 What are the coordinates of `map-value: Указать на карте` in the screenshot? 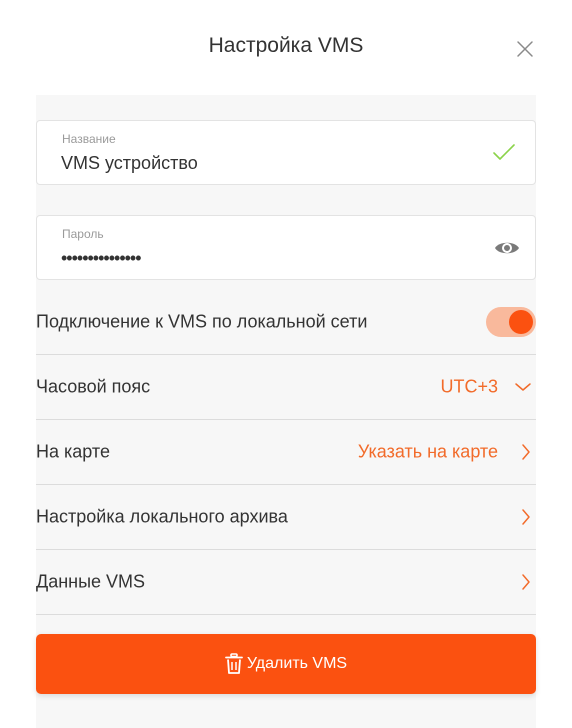 It's located at (428, 452).